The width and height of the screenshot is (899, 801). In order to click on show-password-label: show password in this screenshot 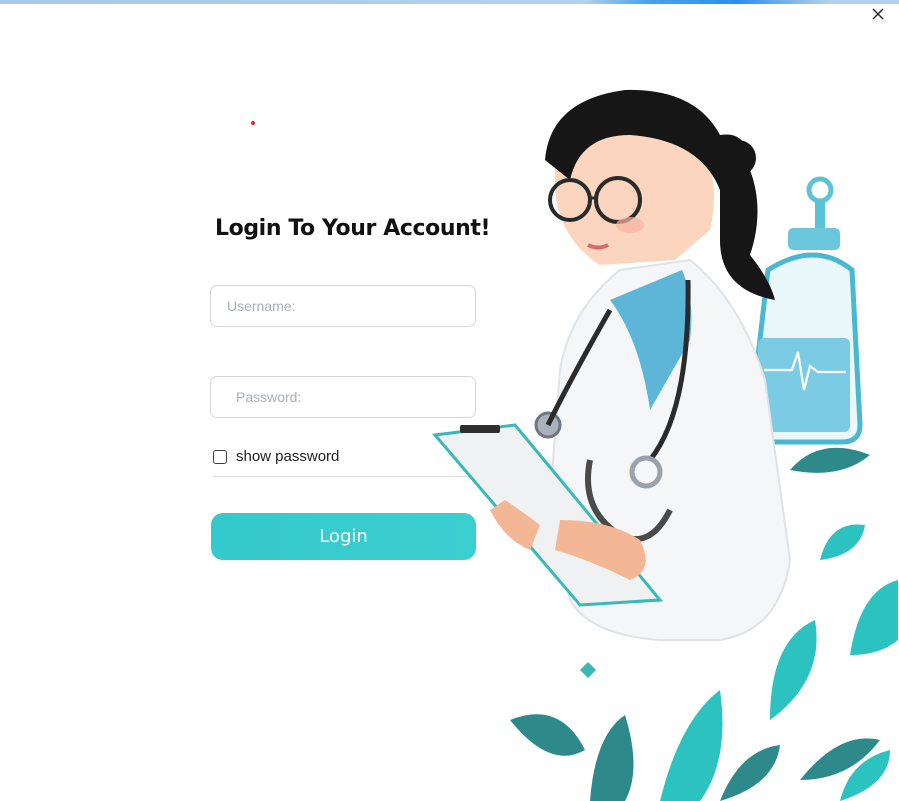, I will do `click(287, 457)`.